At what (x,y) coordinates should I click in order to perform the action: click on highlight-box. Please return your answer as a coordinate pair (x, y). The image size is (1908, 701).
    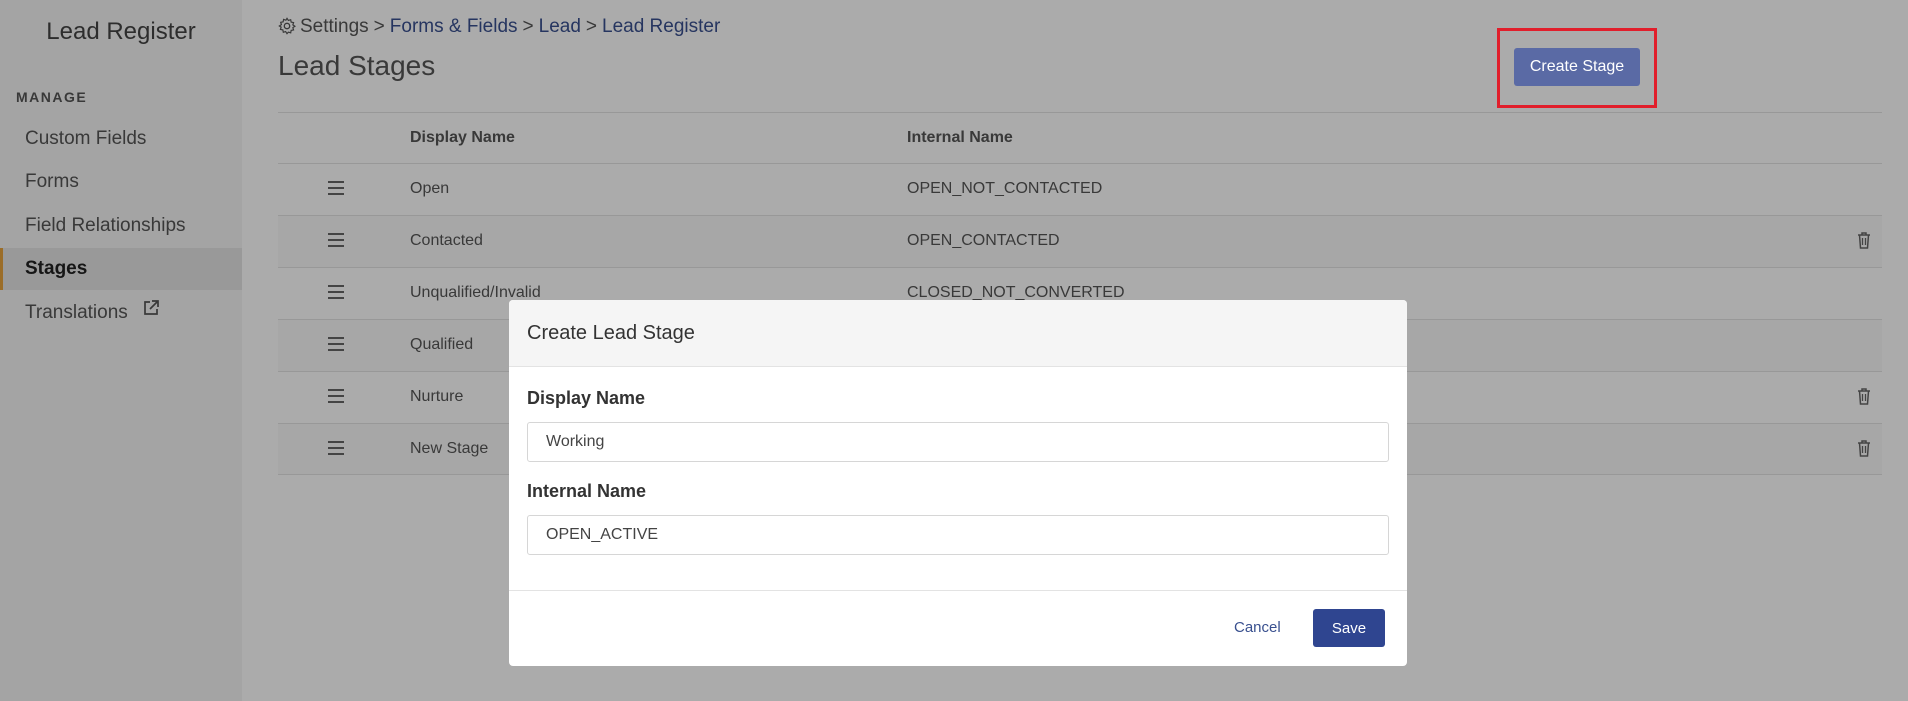
    Looking at the image, I should click on (1577, 68).